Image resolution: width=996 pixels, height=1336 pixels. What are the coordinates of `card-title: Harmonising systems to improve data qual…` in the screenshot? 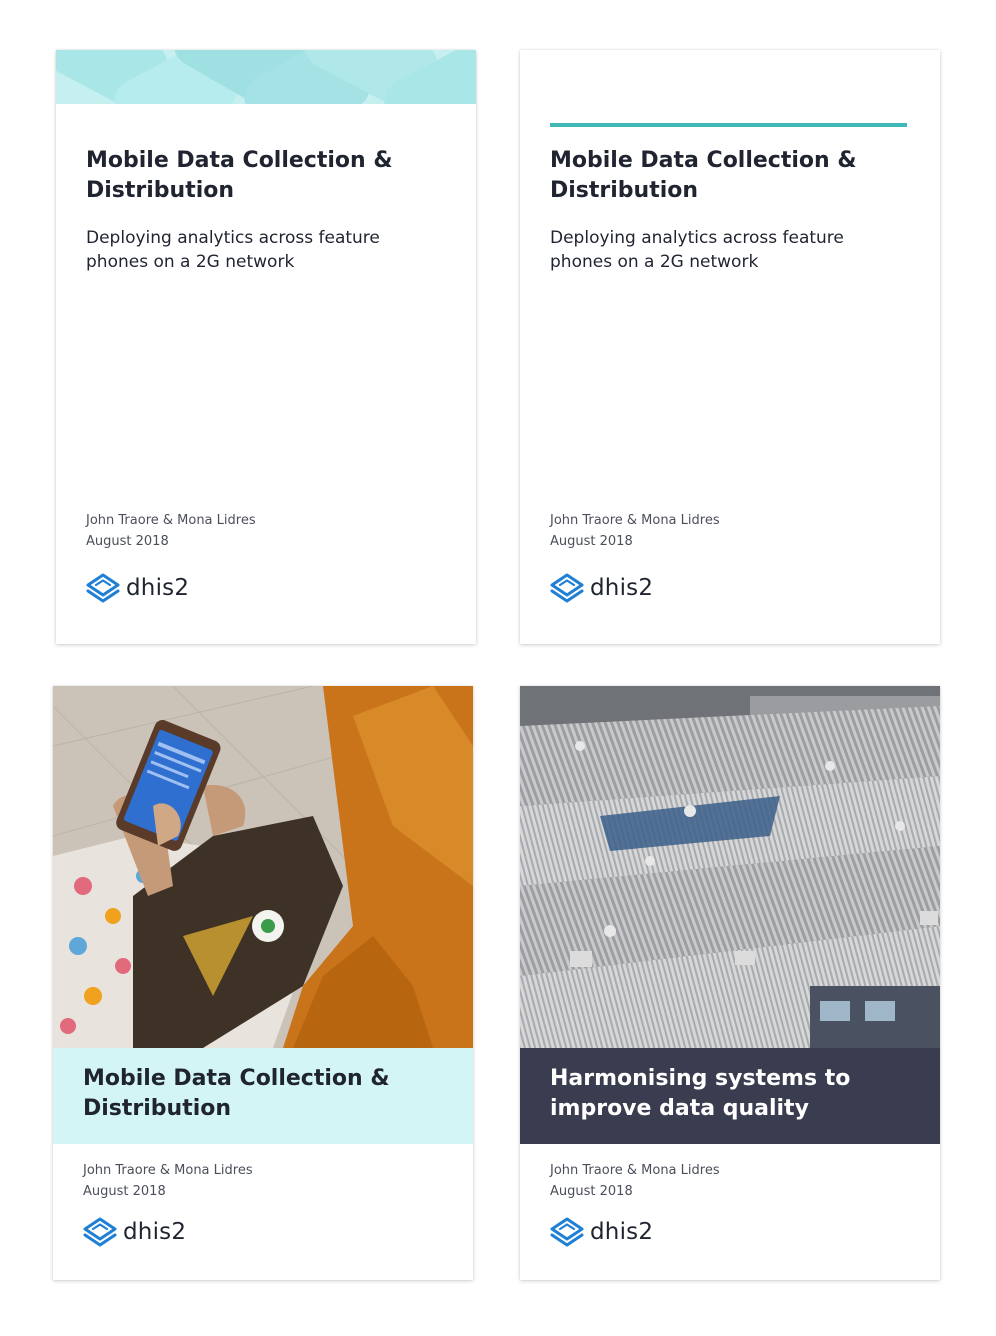 It's located at (700, 1093).